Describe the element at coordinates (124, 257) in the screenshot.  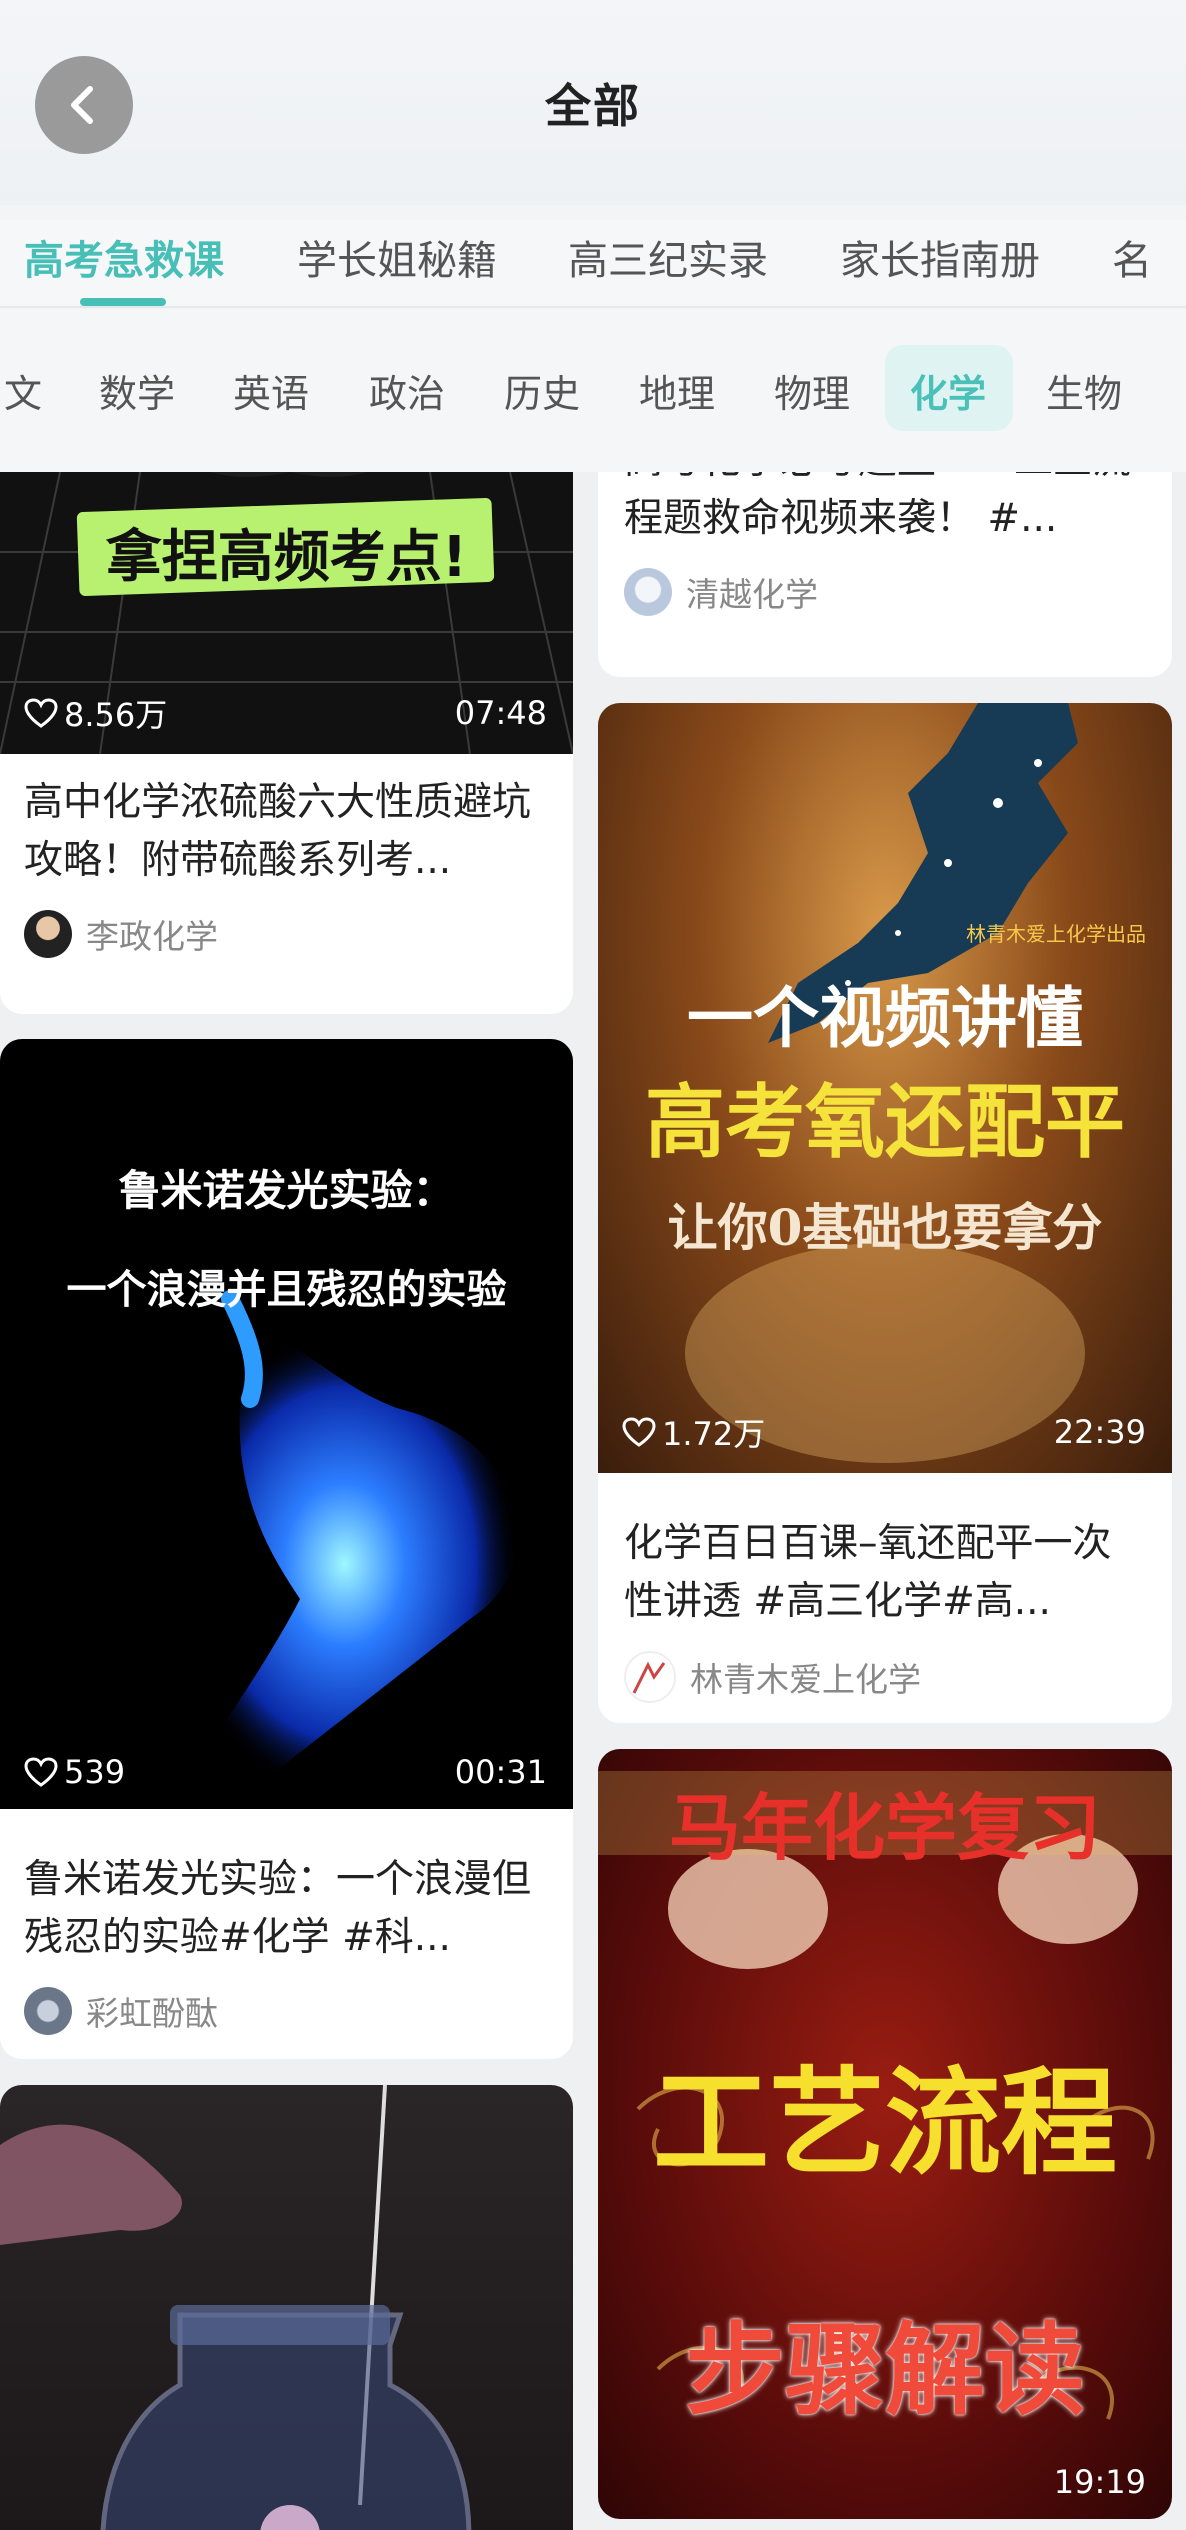
I see `tab-gaokao-rescue: 高考急救课` at that location.